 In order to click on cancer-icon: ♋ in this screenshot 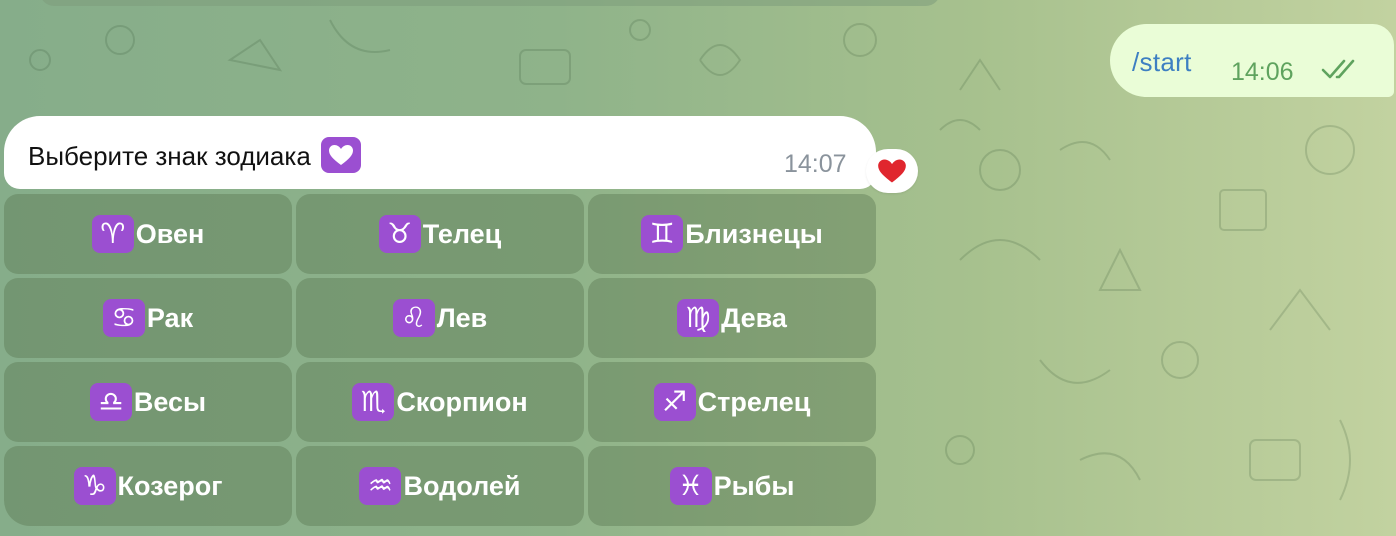, I will do `click(123, 318)`.